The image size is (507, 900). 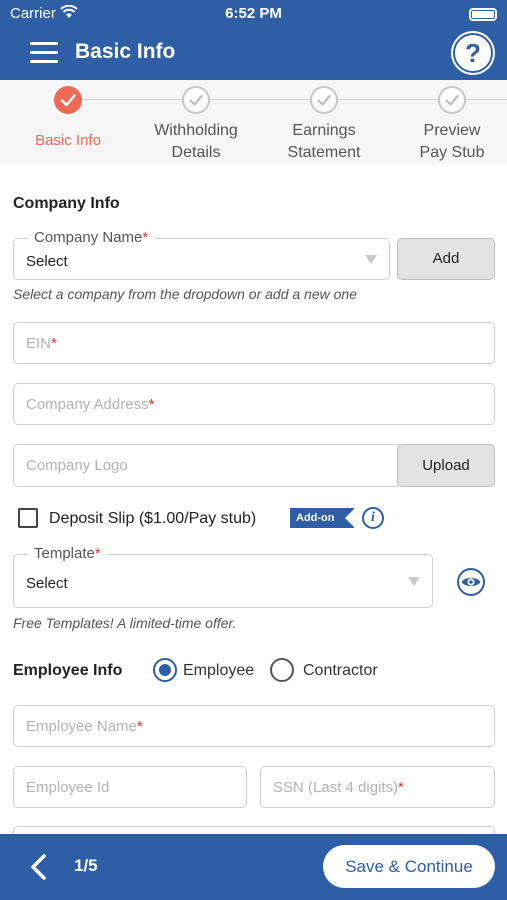 I want to click on ssn-placeholder: SSN (Last 4 digits), so click(x=336, y=787).